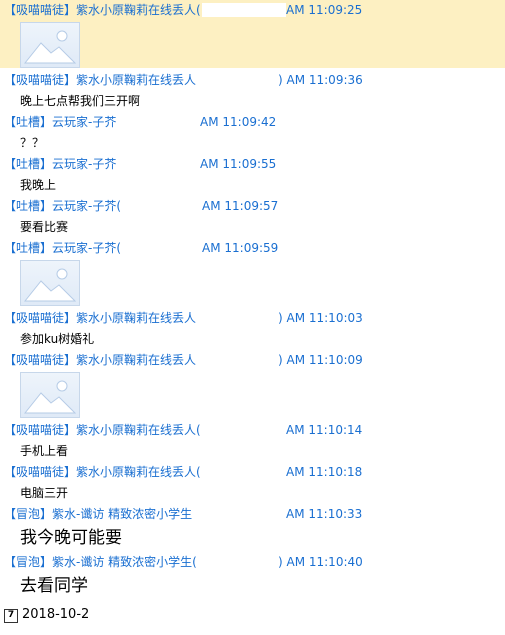  I want to click on message-text: 参加ku树婚礼, so click(57, 339).